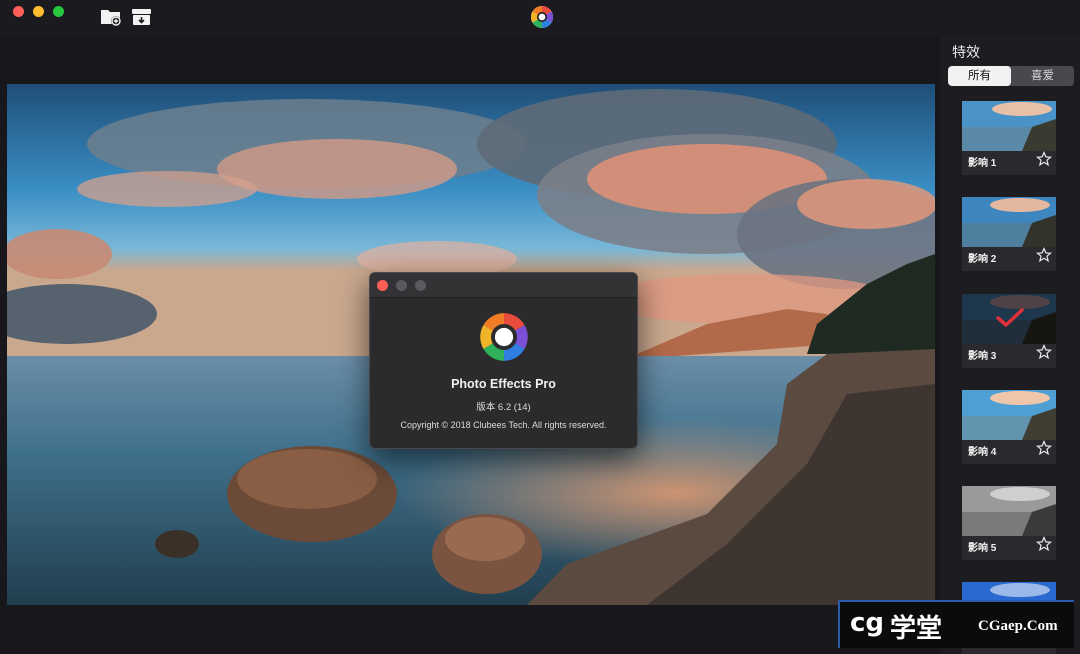 Image resolution: width=1080 pixels, height=654 pixels. I want to click on minimize-window-button, so click(38, 11).